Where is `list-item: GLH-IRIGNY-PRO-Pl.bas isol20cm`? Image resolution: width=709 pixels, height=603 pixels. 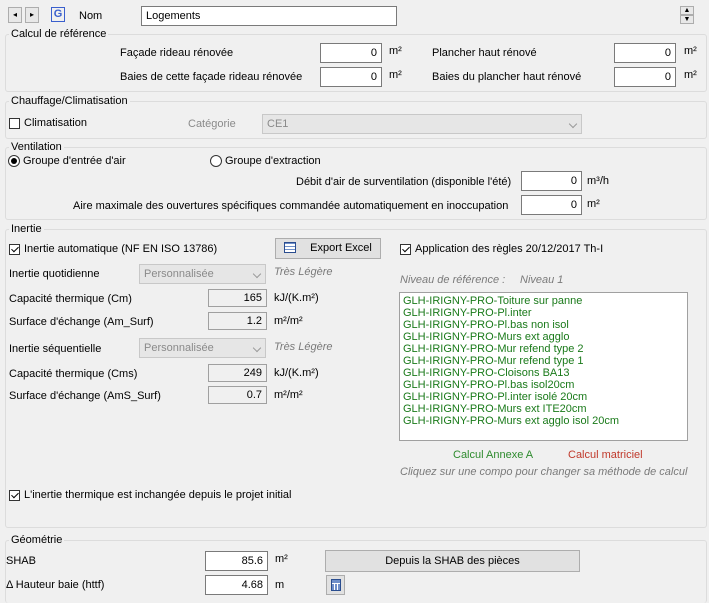
list-item: GLH-IRIGNY-PRO-Pl.bas isol20cm is located at coordinates (543, 385).